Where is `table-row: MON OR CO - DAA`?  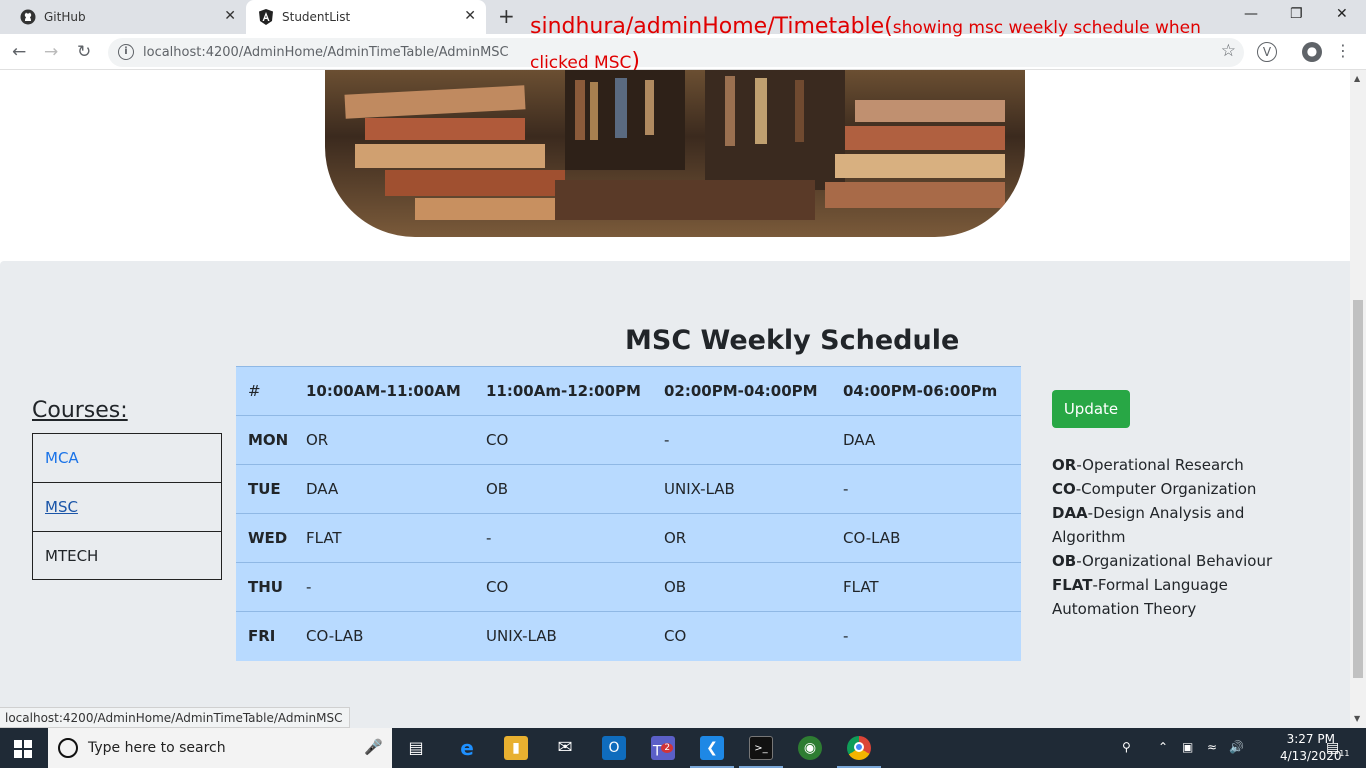 table-row: MON OR CO - DAA is located at coordinates (628, 440).